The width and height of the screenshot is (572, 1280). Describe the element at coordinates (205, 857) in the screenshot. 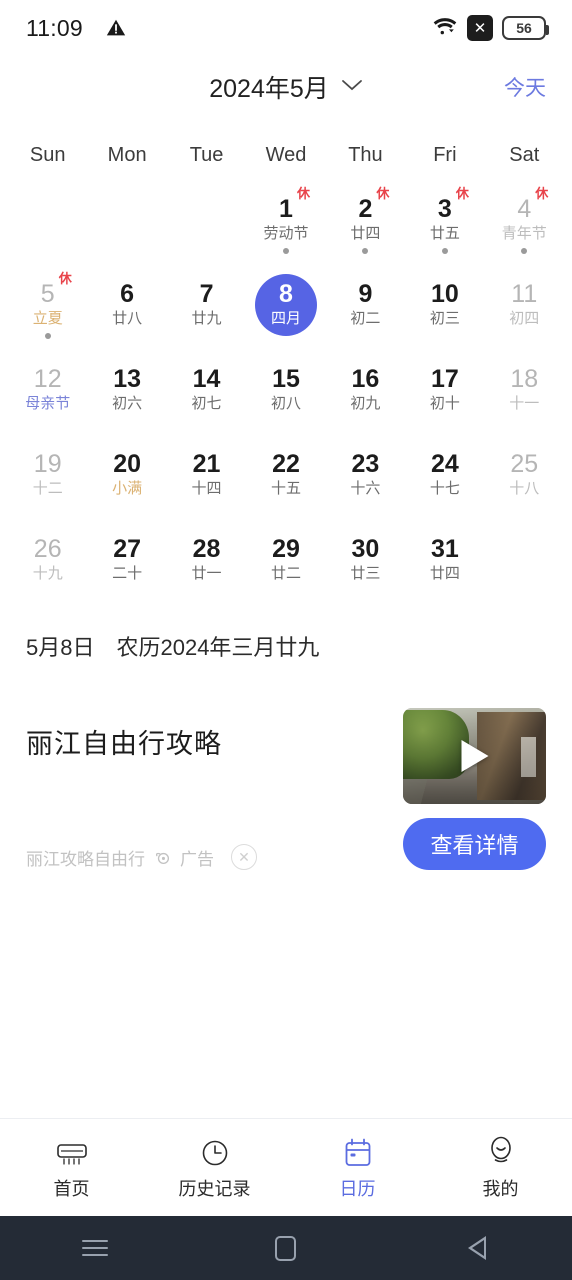

I see `ad-meta: 丽江攻略自由行 广告 ✕` at that location.